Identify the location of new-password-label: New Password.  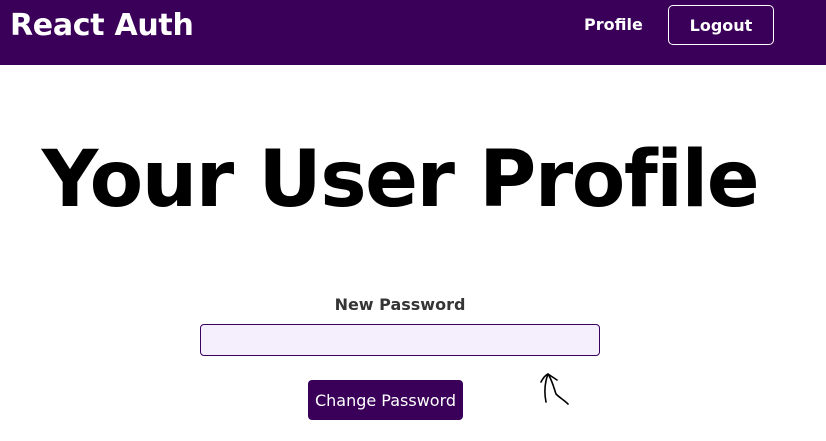
(400, 304).